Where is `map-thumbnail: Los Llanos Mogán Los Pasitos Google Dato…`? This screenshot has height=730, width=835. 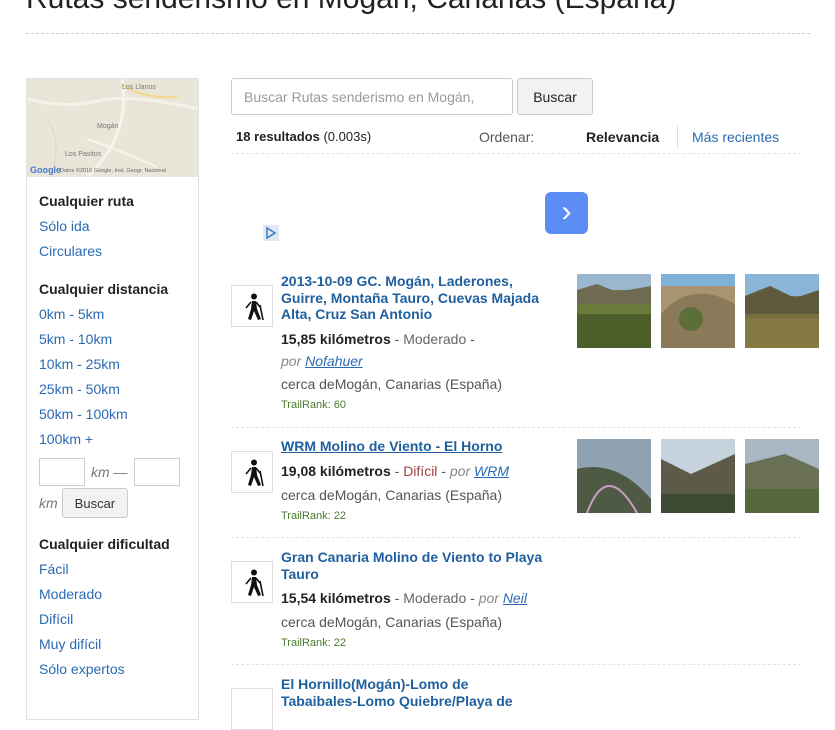 map-thumbnail: Los Llanos Mogán Los Pasitos Google Dato… is located at coordinates (112, 128).